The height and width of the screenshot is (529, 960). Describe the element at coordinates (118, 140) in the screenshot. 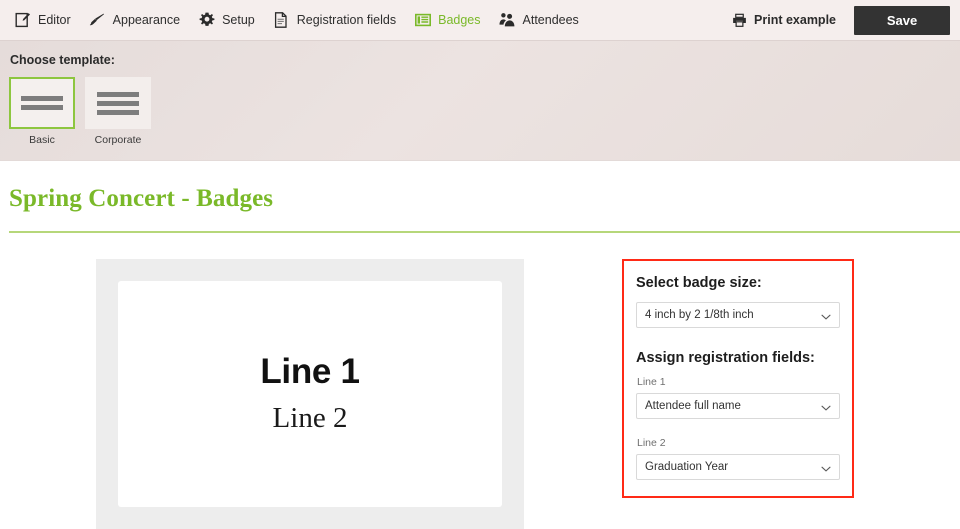

I see `template-option-label: Corporate` at that location.